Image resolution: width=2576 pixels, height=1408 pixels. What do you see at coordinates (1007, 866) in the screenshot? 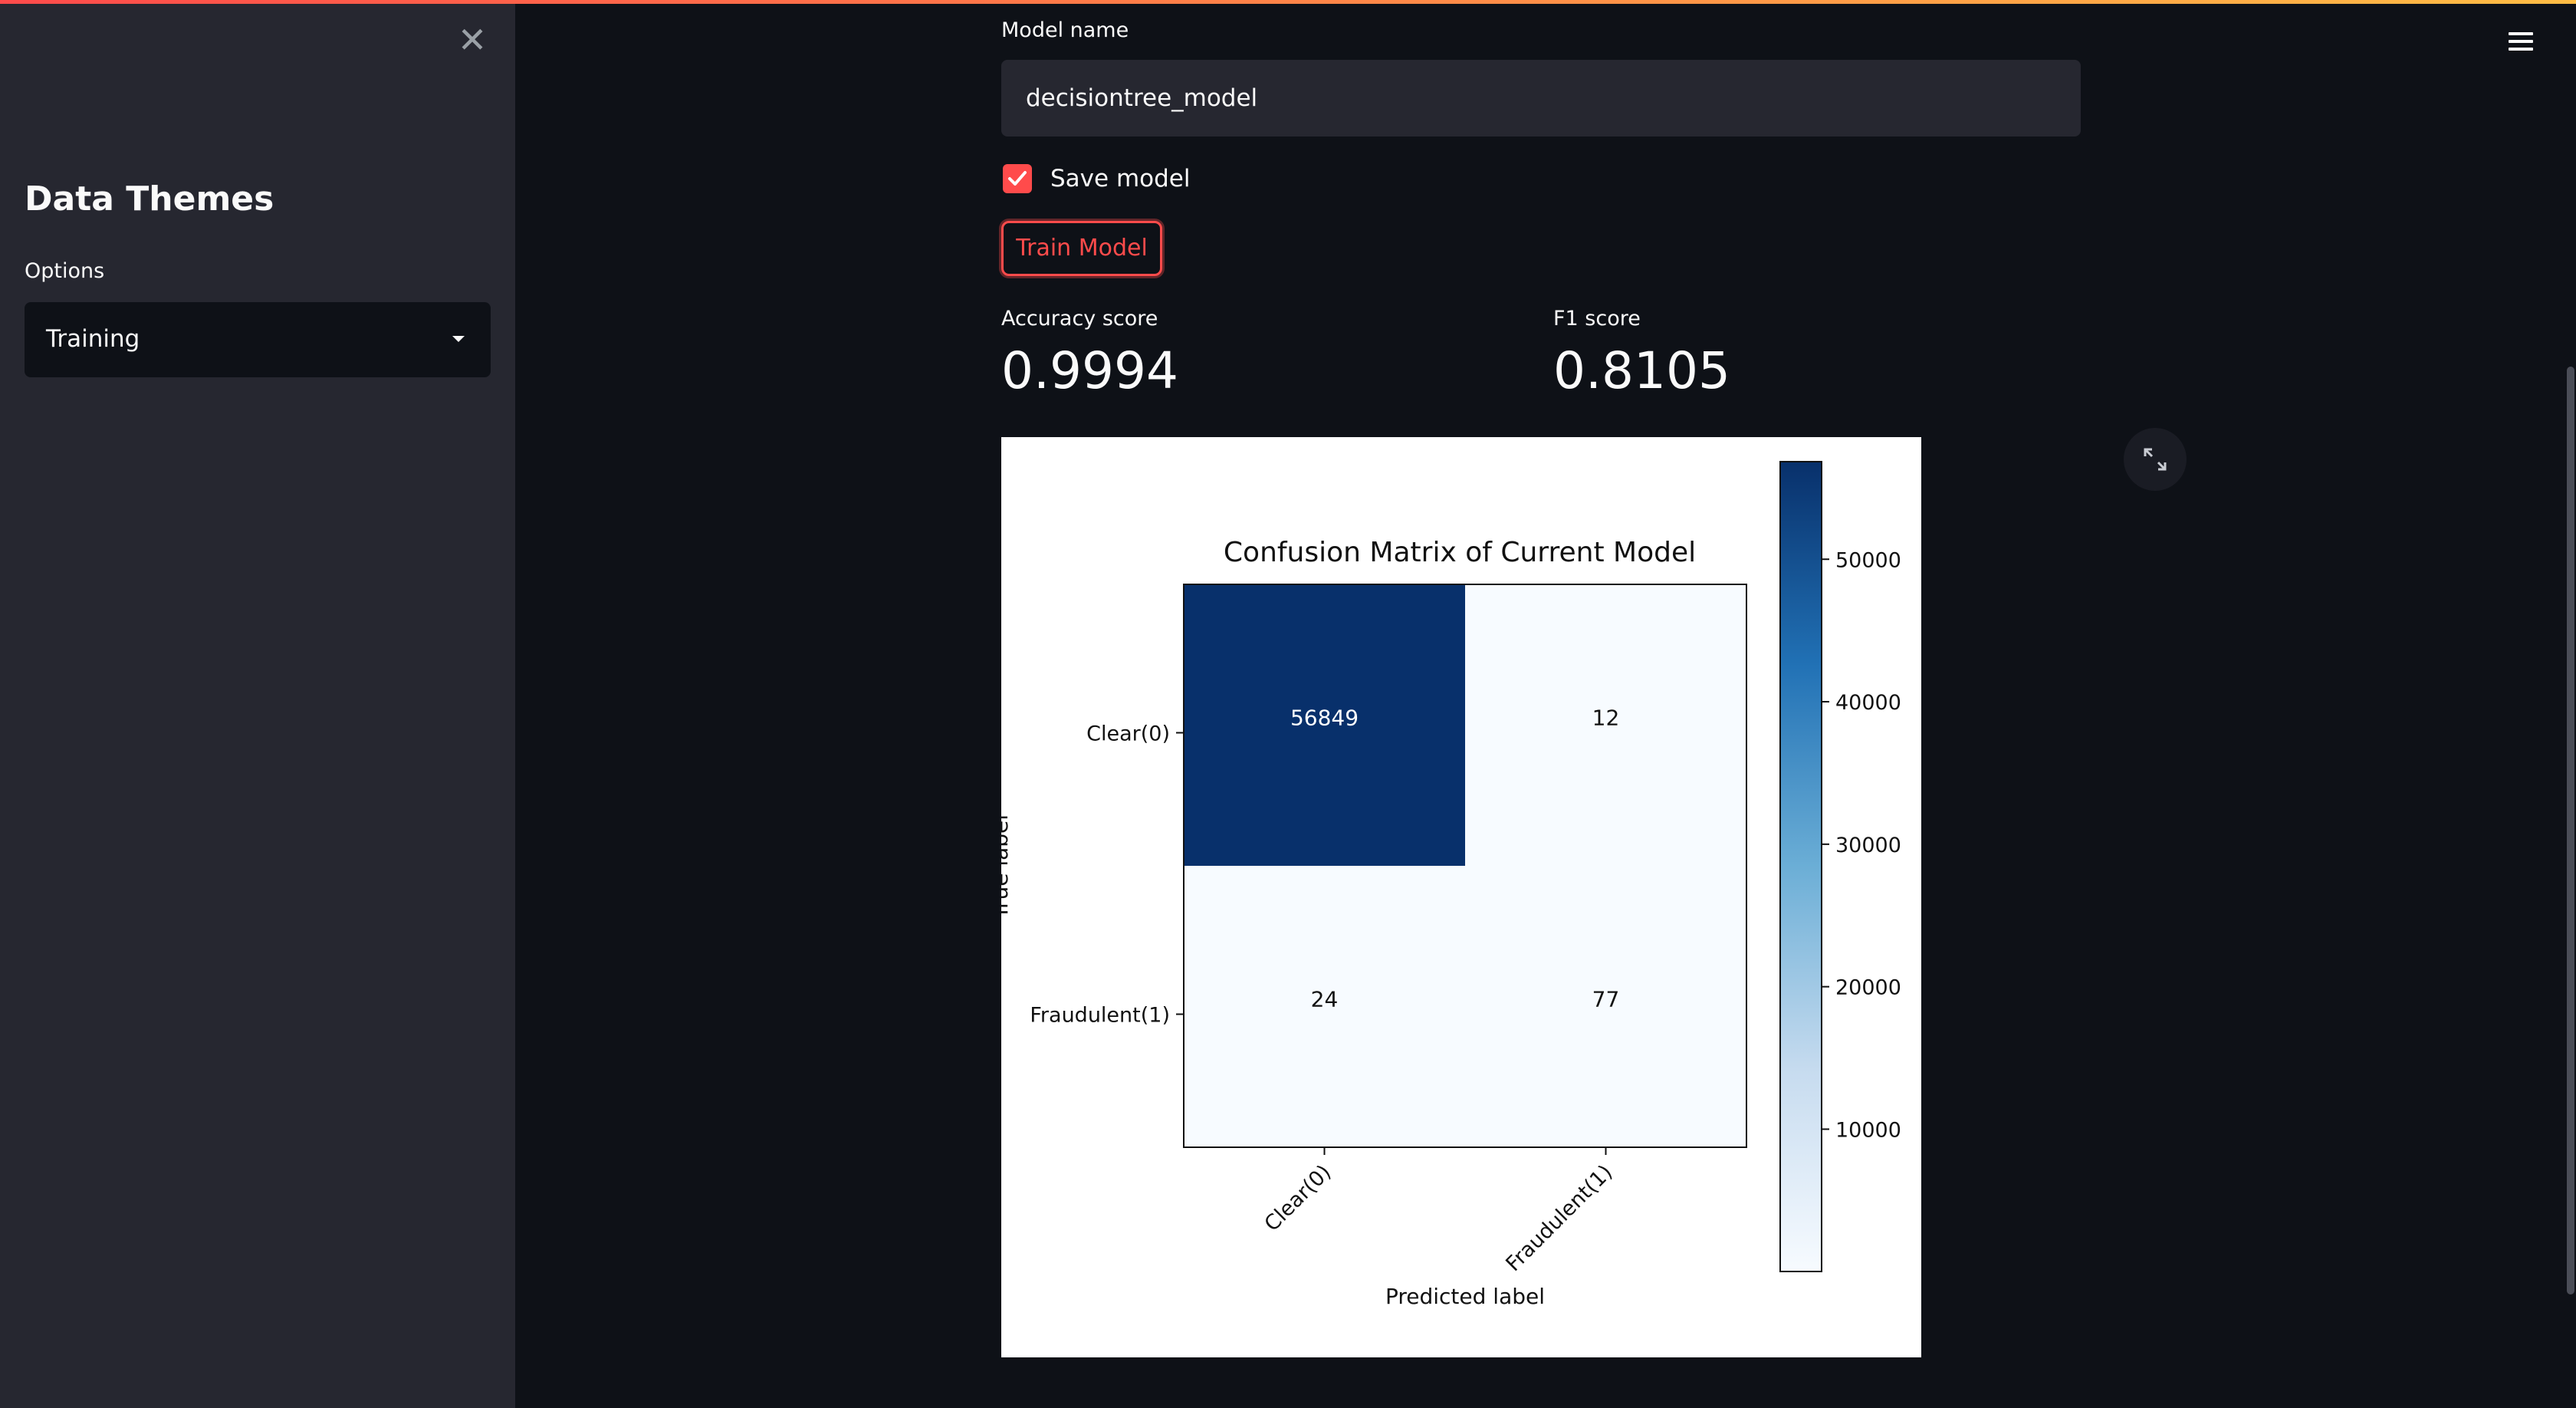
I see `y-axis-label: True label` at bounding box center [1007, 866].